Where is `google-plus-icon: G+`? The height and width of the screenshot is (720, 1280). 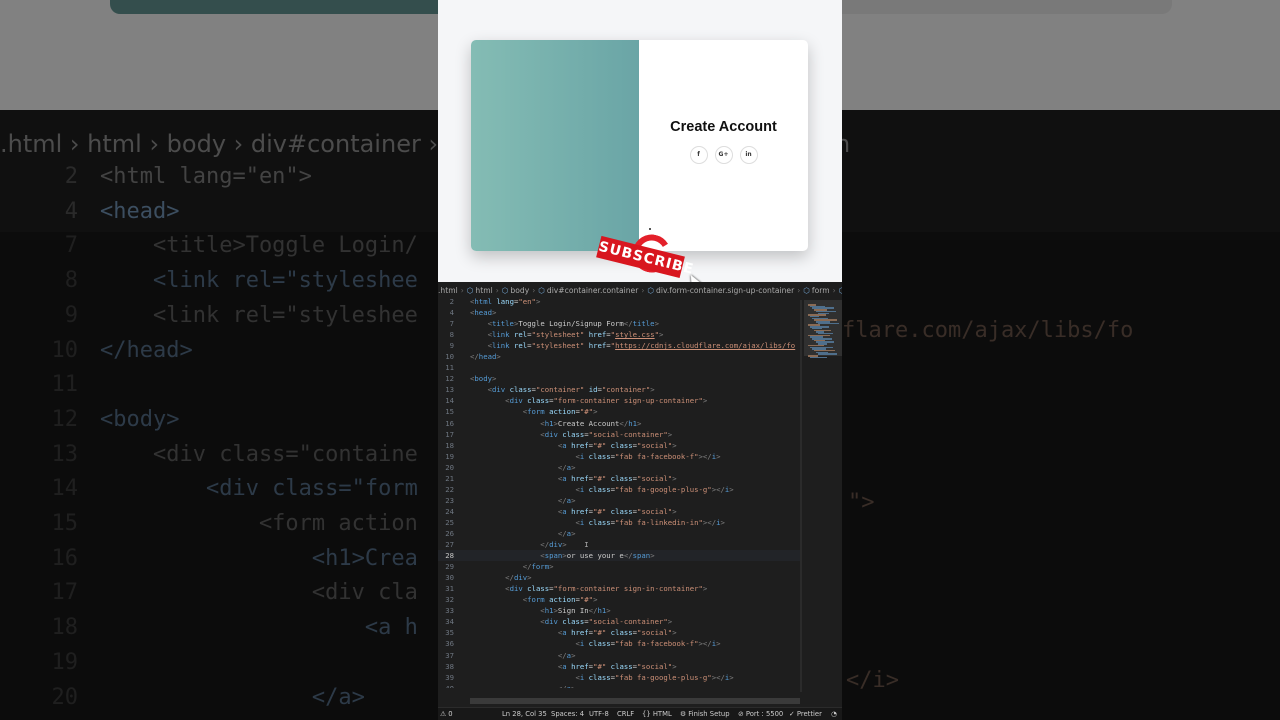 google-plus-icon: G+ is located at coordinates (723, 155).